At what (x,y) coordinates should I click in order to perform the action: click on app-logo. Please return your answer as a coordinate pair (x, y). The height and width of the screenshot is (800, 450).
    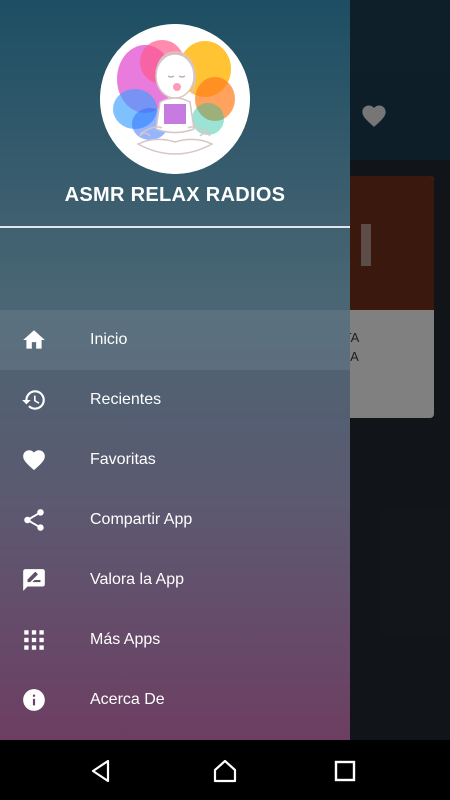
    Looking at the image, I should click on (175, 99).